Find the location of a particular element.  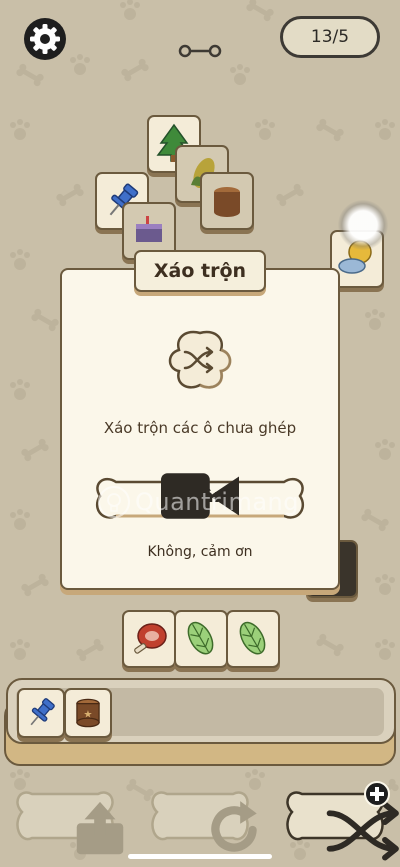

home-indicator is located at coordinates (200, 856).